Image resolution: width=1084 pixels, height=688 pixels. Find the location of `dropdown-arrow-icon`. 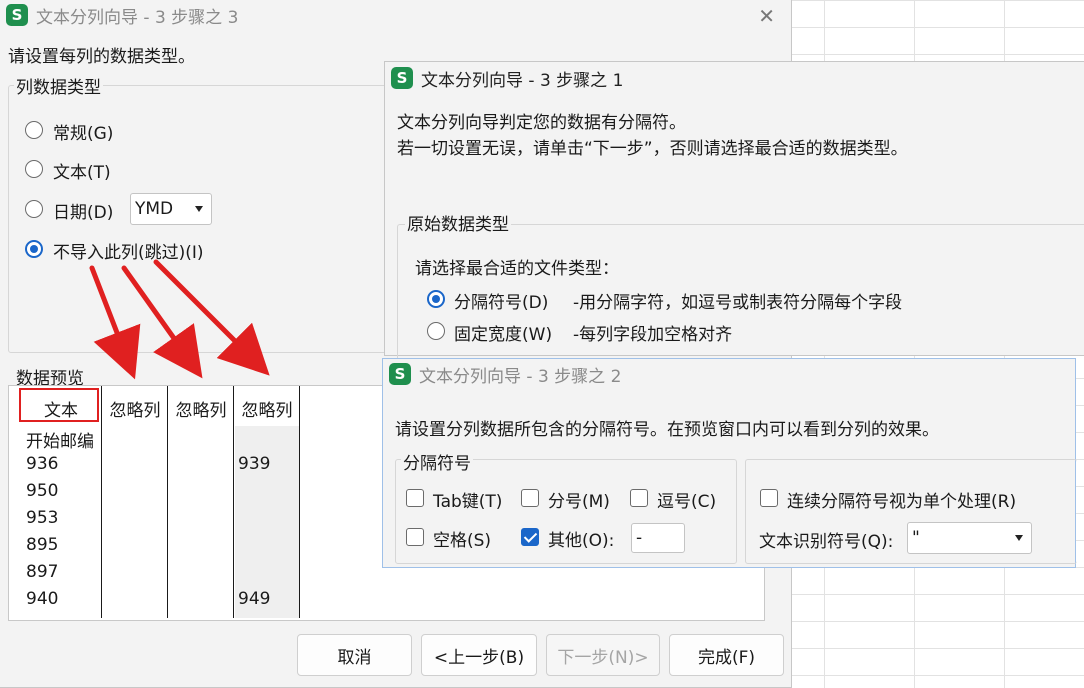

dropdown-arrow-icon is located at coordinates (1019, 538).